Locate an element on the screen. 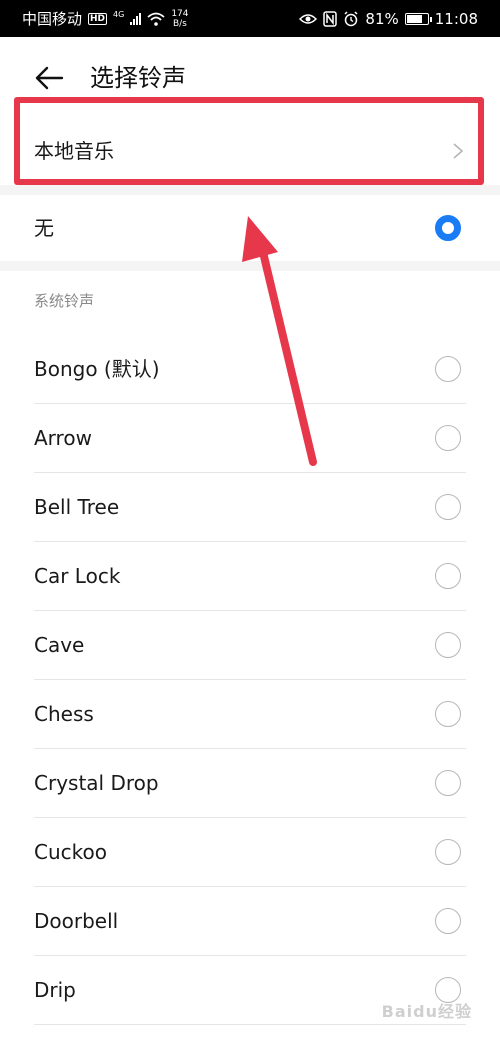 This screenshot has height=1038, width=500. chevron-right-icon is located at coordinates (458, 151).